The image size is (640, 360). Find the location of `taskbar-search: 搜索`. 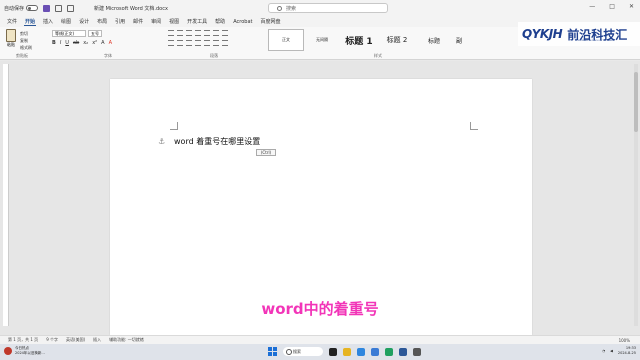

taskbar-search: 搜索 is located at coordinates (303, 351).